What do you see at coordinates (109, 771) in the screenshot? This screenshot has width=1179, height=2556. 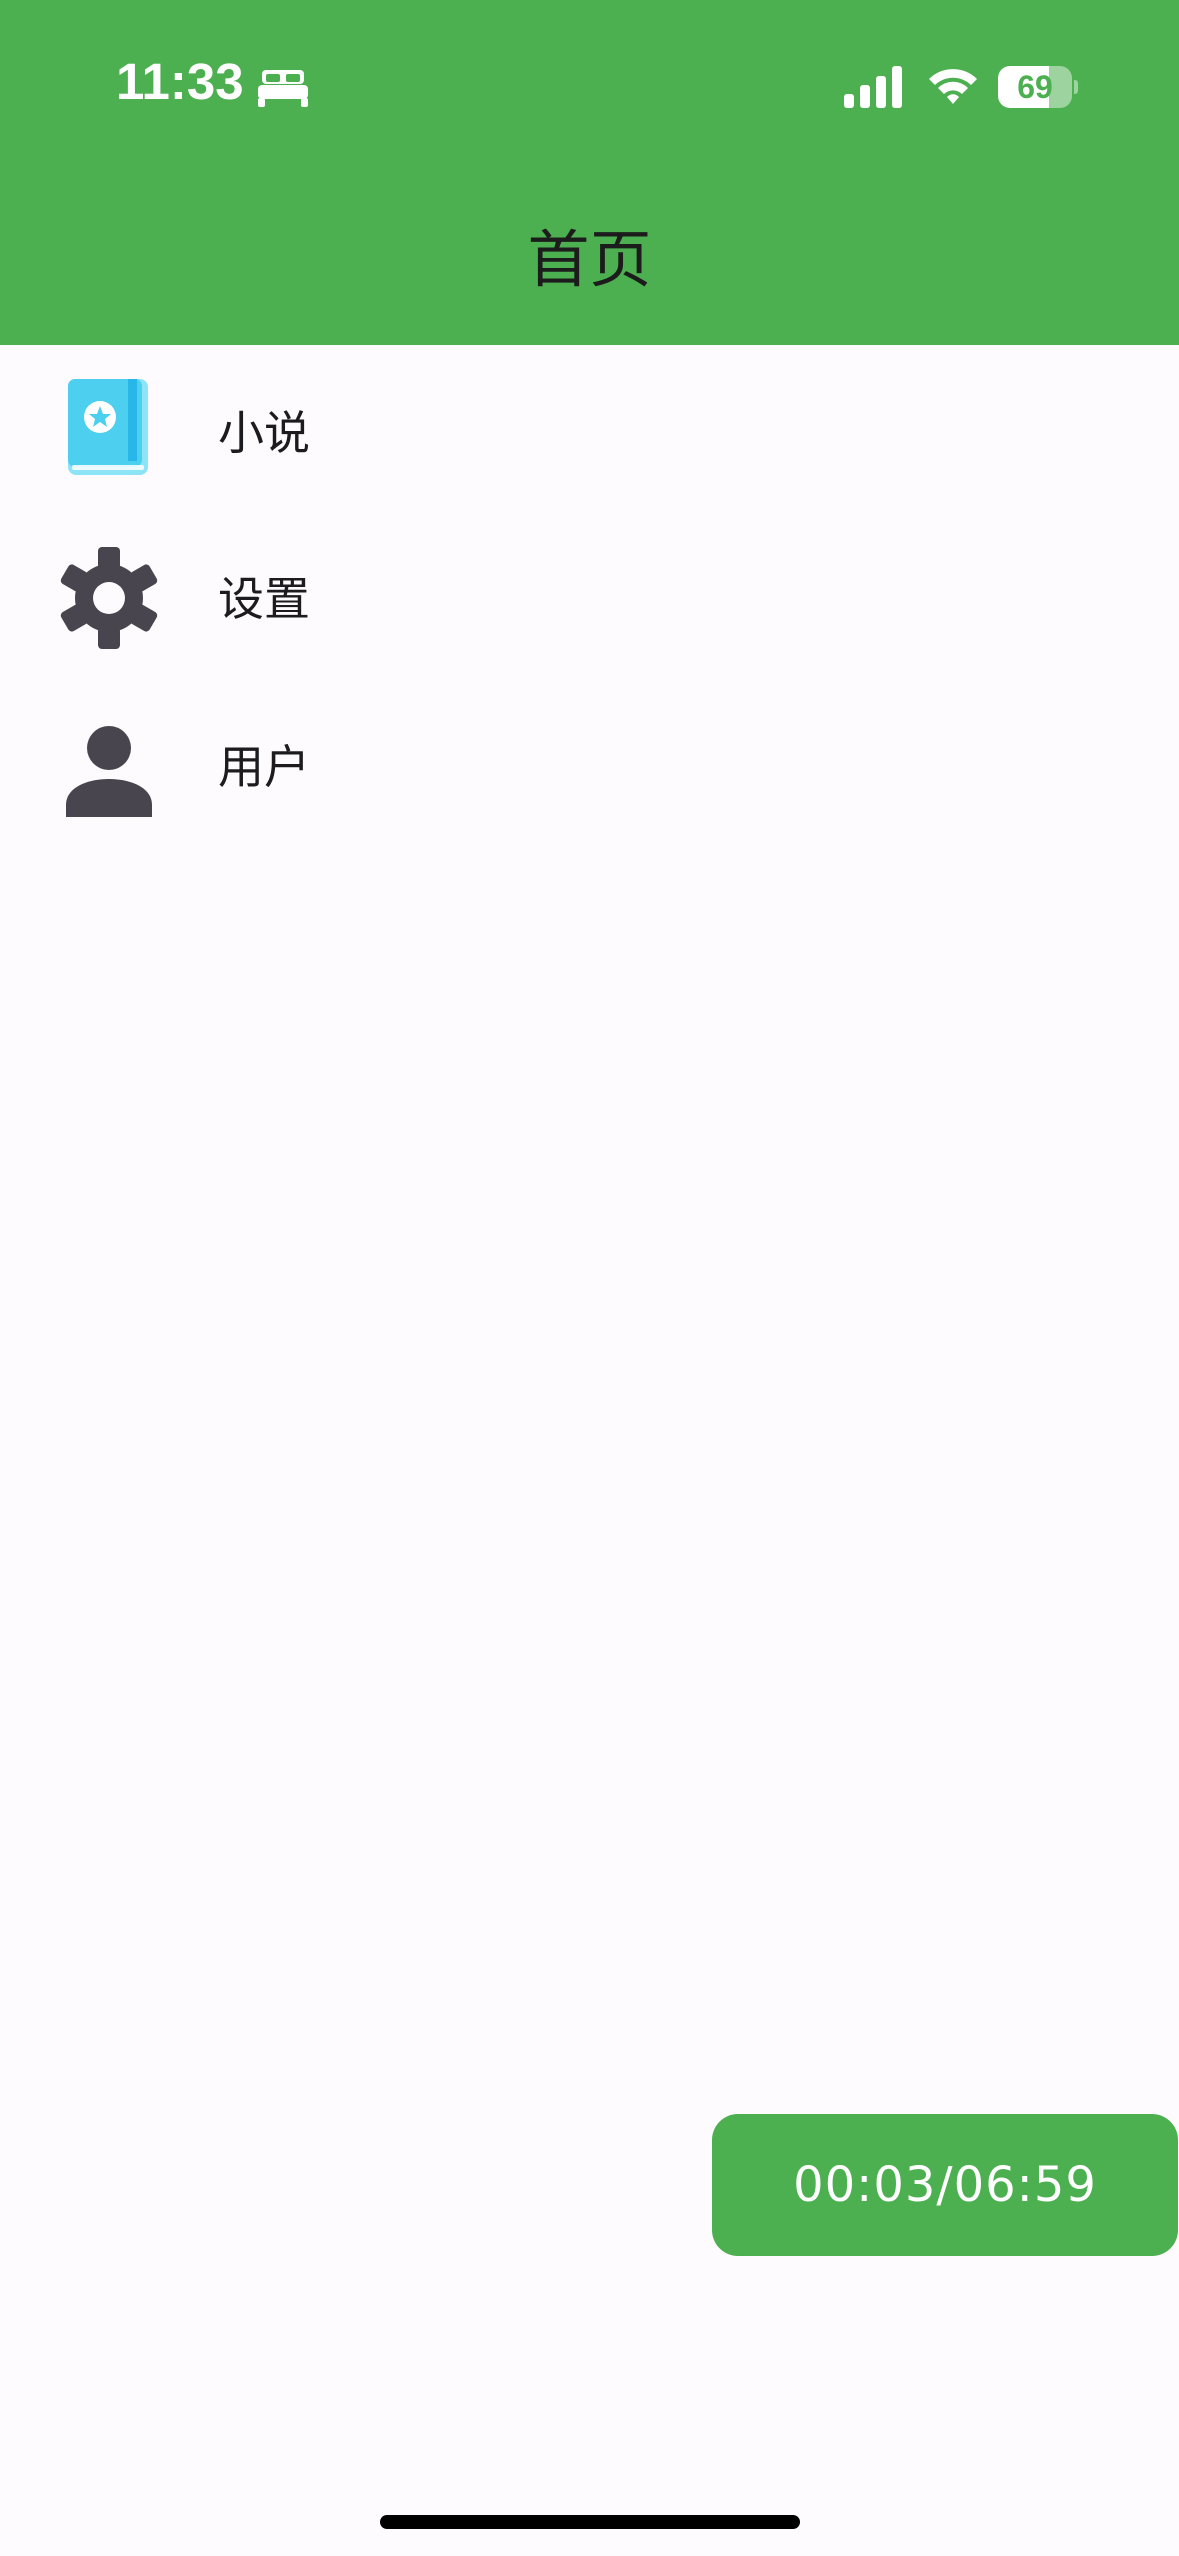 I see `person-icon` at bounding box center [109, 771].